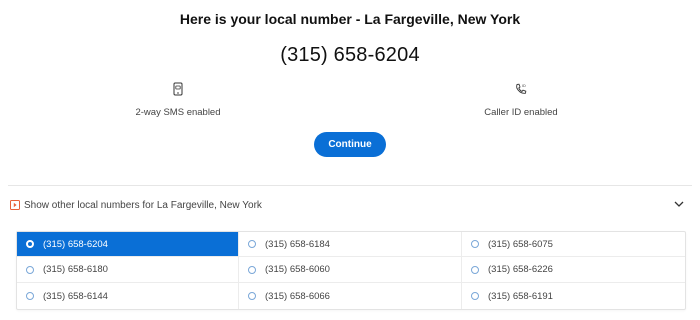 Image resolution: width=700 pixels, height=320 pixels. Describe the element at coordinates (297, 244) in the screenshot. I see `number-option-label: (315) 658-6184` at that location.